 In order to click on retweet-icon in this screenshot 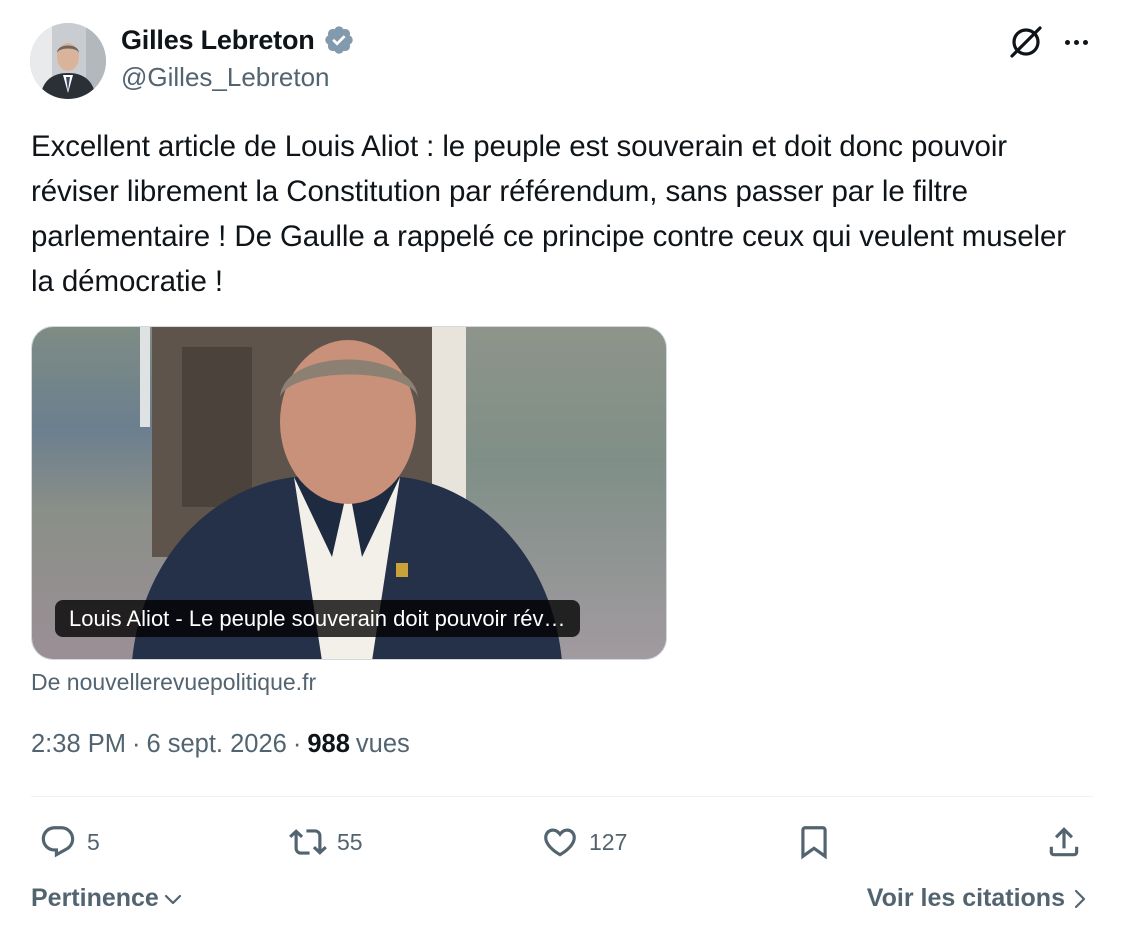, I will do `click(308, 842)`.